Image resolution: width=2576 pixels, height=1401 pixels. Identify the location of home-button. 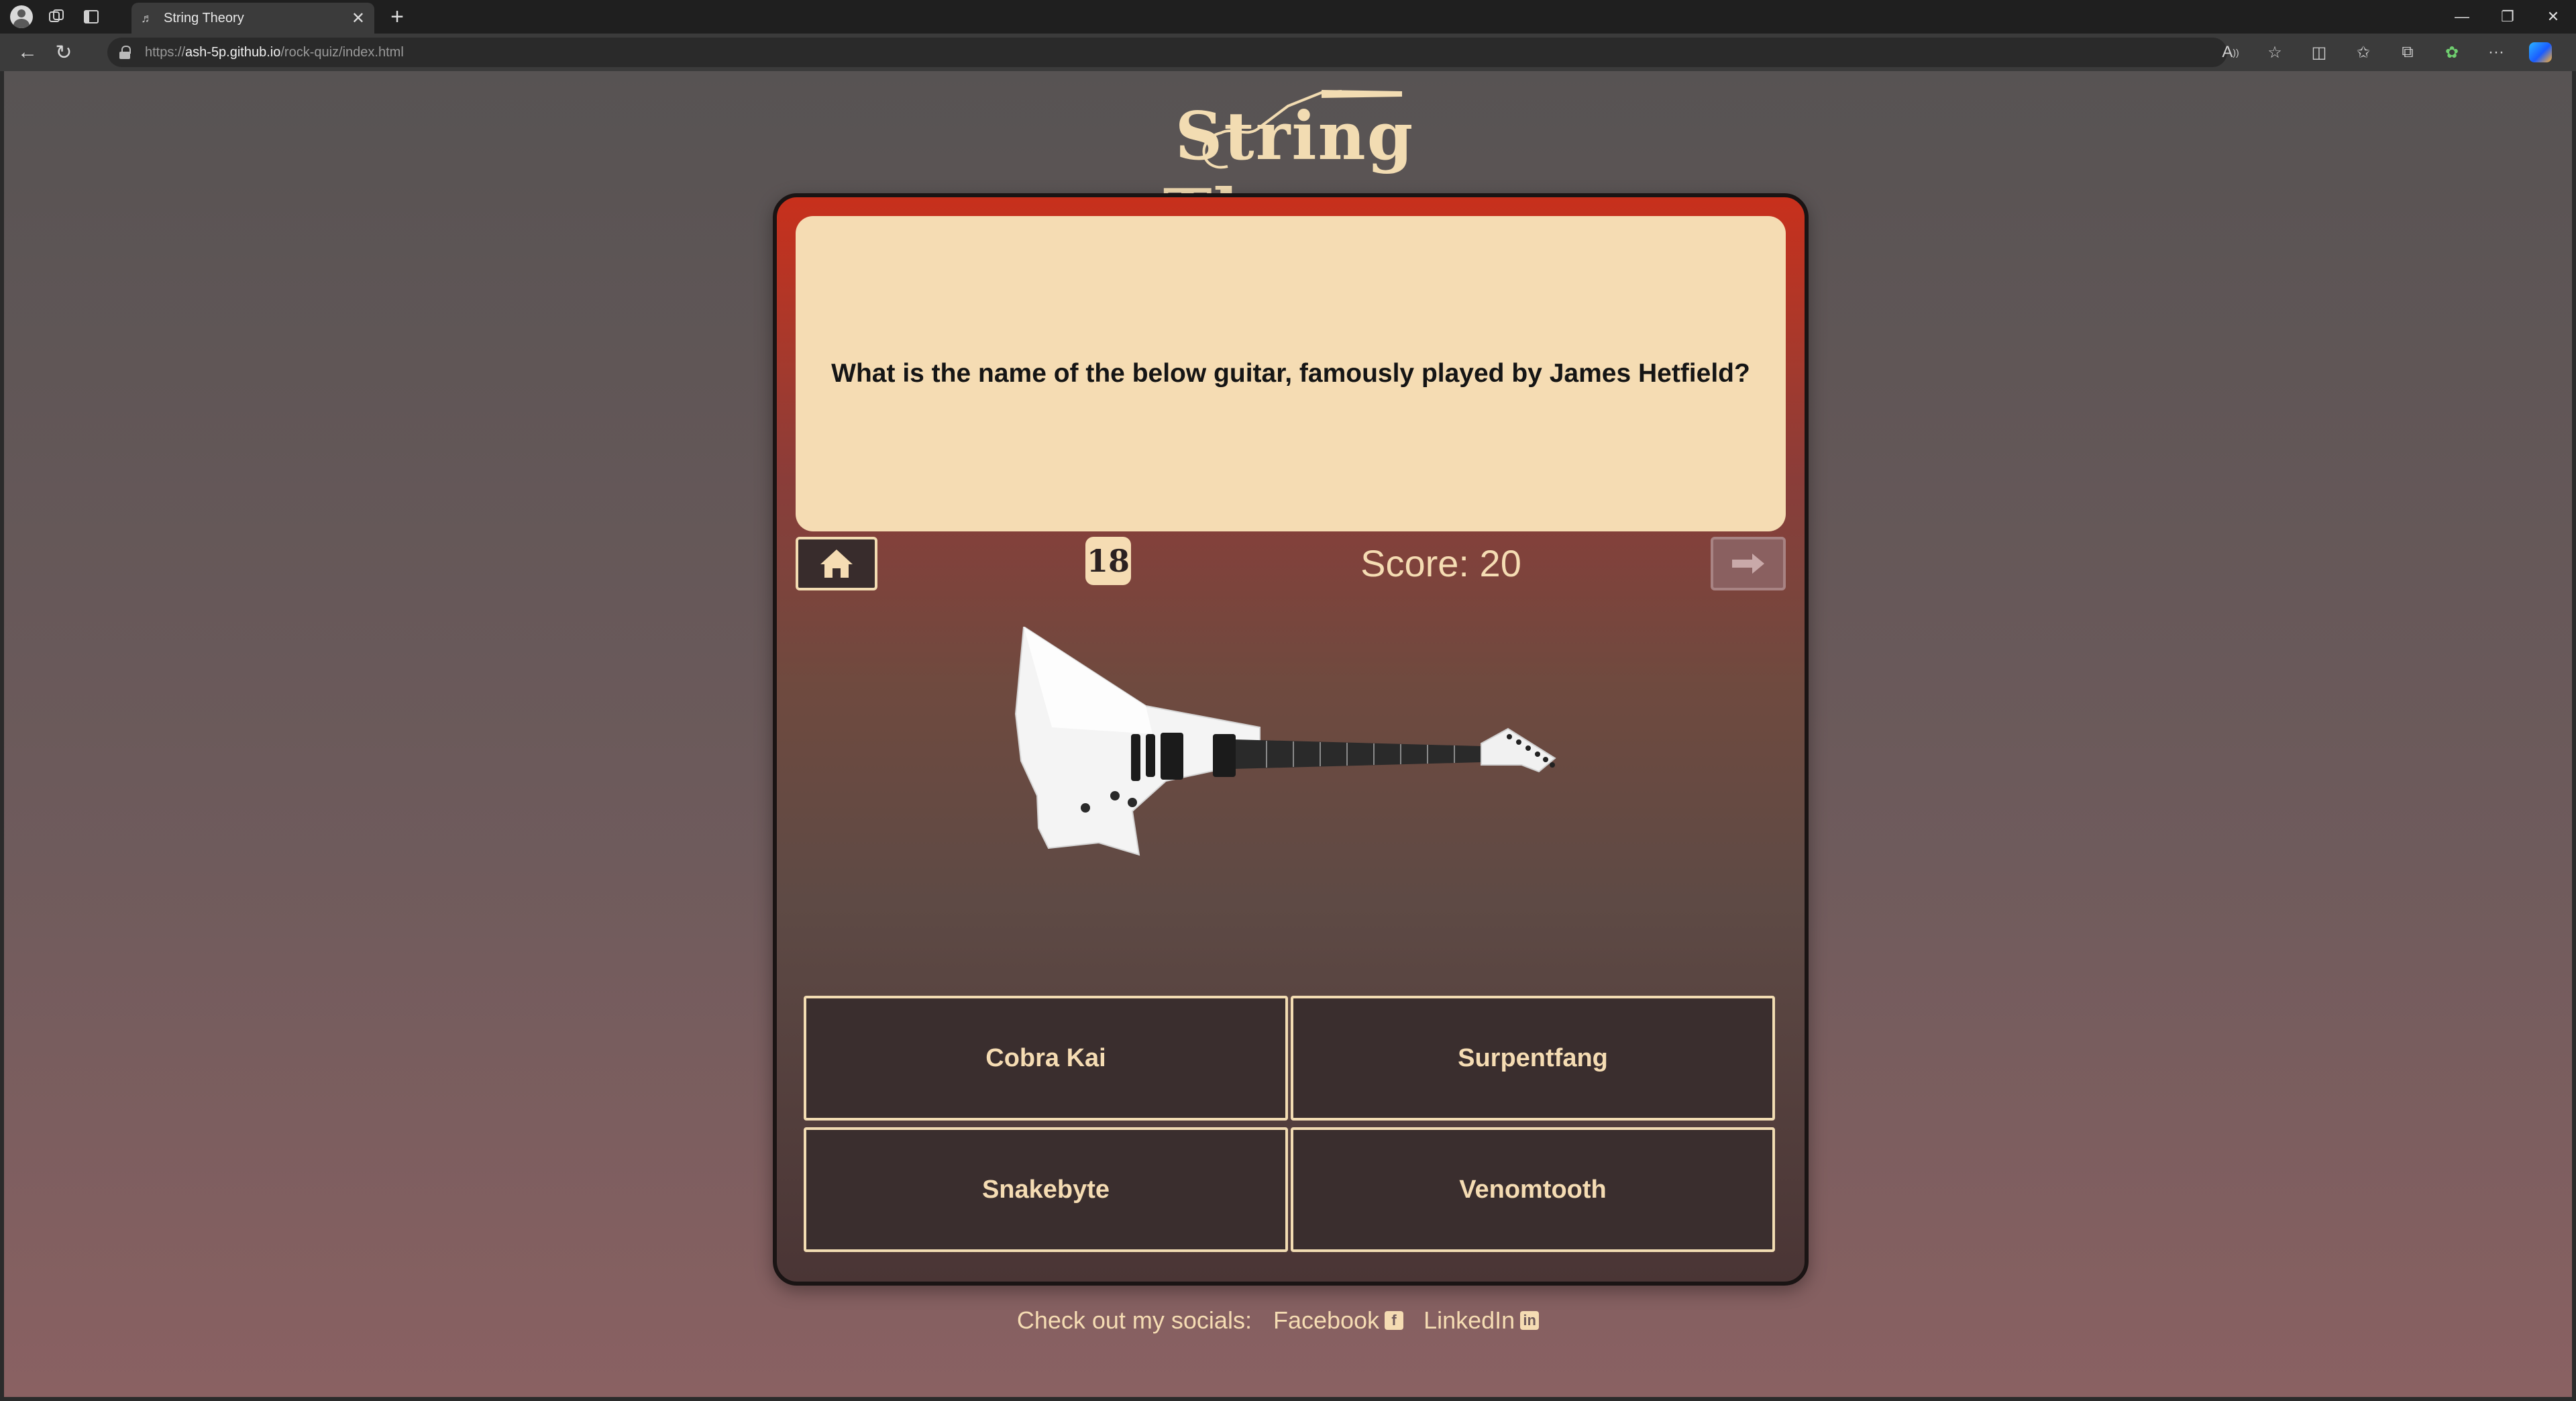
(836, 563).